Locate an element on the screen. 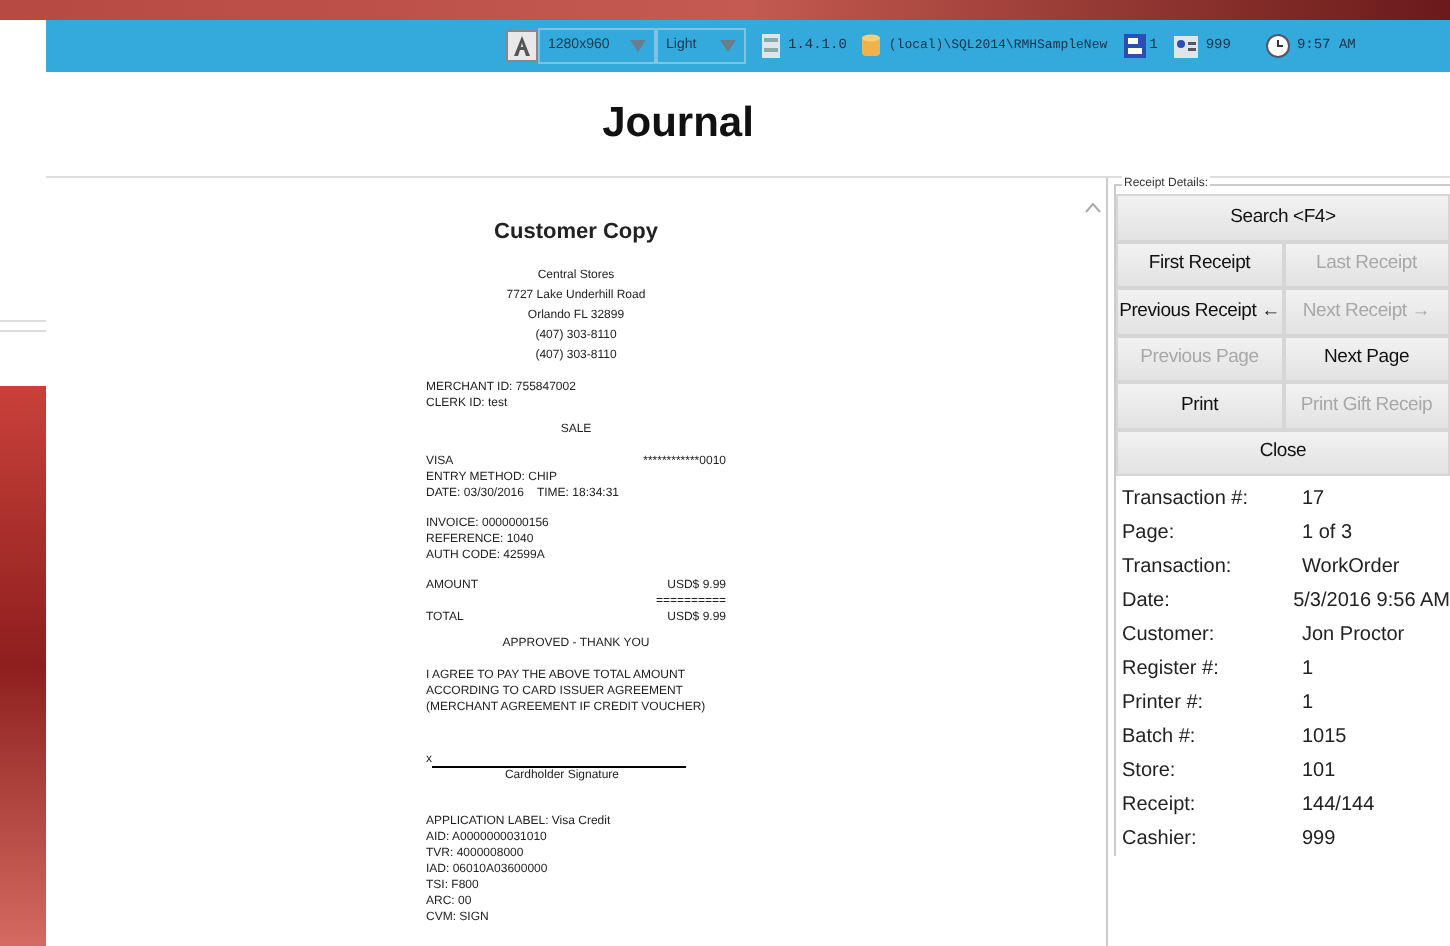  field-label: Receipt: is located at coordinates (1160, 806).